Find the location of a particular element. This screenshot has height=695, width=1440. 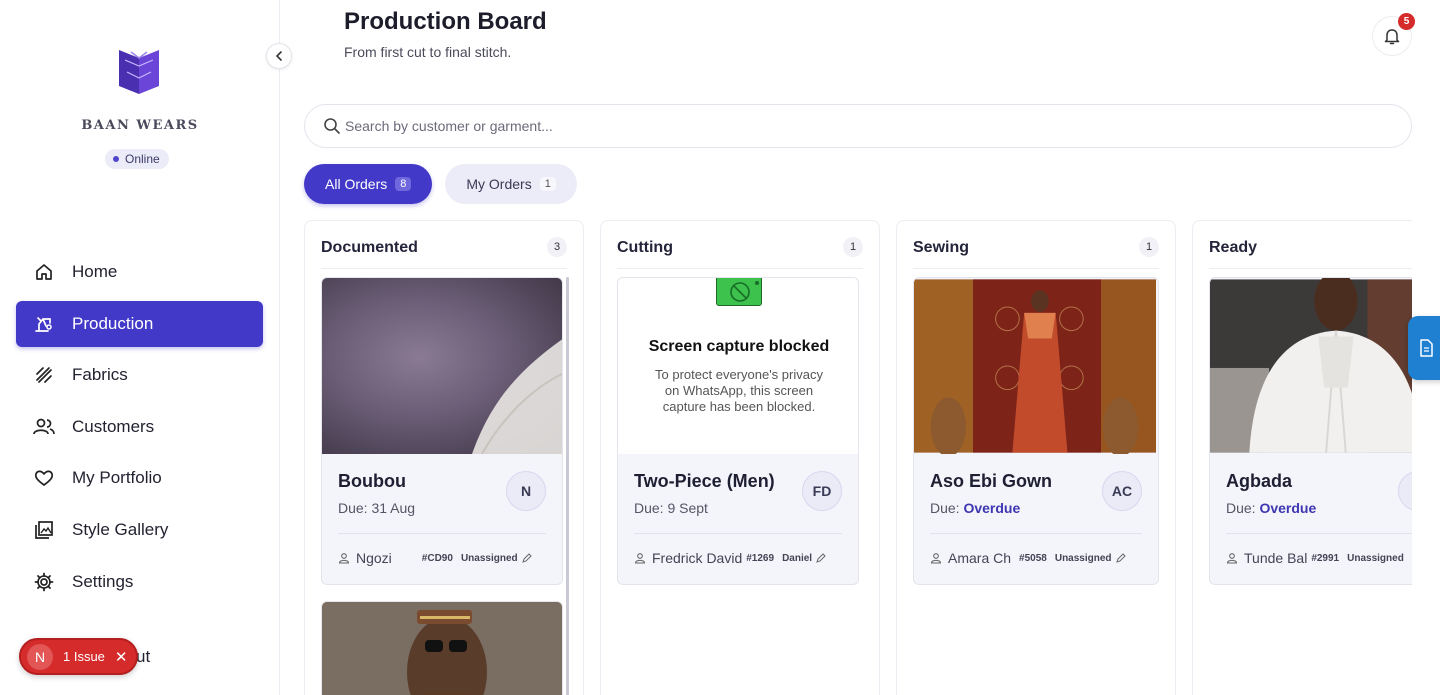

sidebar-item-label: Fabrics is located at coordinates (100, 375).